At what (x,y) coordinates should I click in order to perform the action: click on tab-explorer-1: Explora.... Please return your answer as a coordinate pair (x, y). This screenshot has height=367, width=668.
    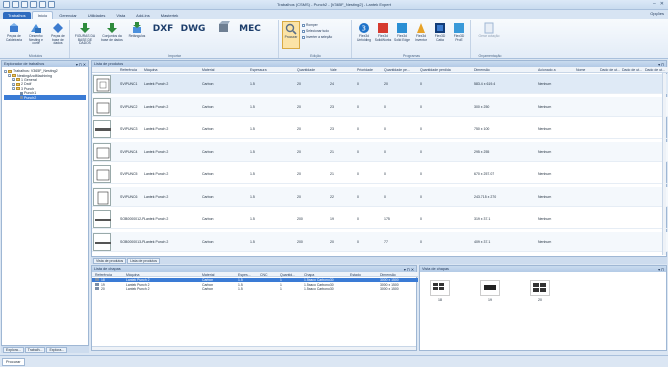
    Looking at the image, I should click on (13, 349).